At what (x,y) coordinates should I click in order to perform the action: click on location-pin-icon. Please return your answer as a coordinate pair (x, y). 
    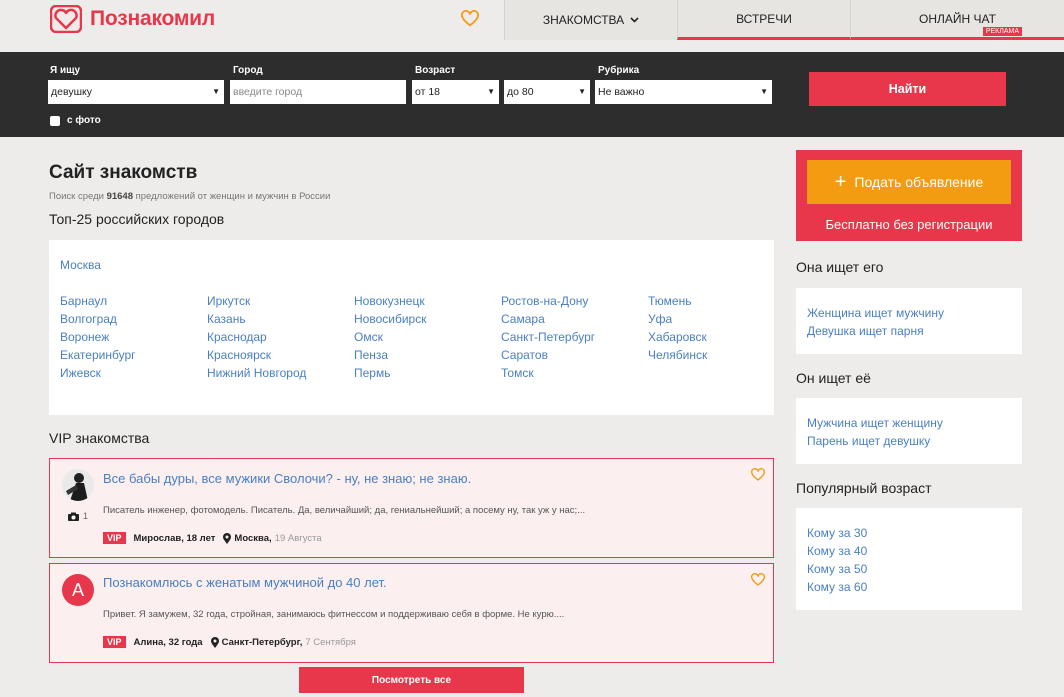
    Looking at the image, I should click on (227, 538).